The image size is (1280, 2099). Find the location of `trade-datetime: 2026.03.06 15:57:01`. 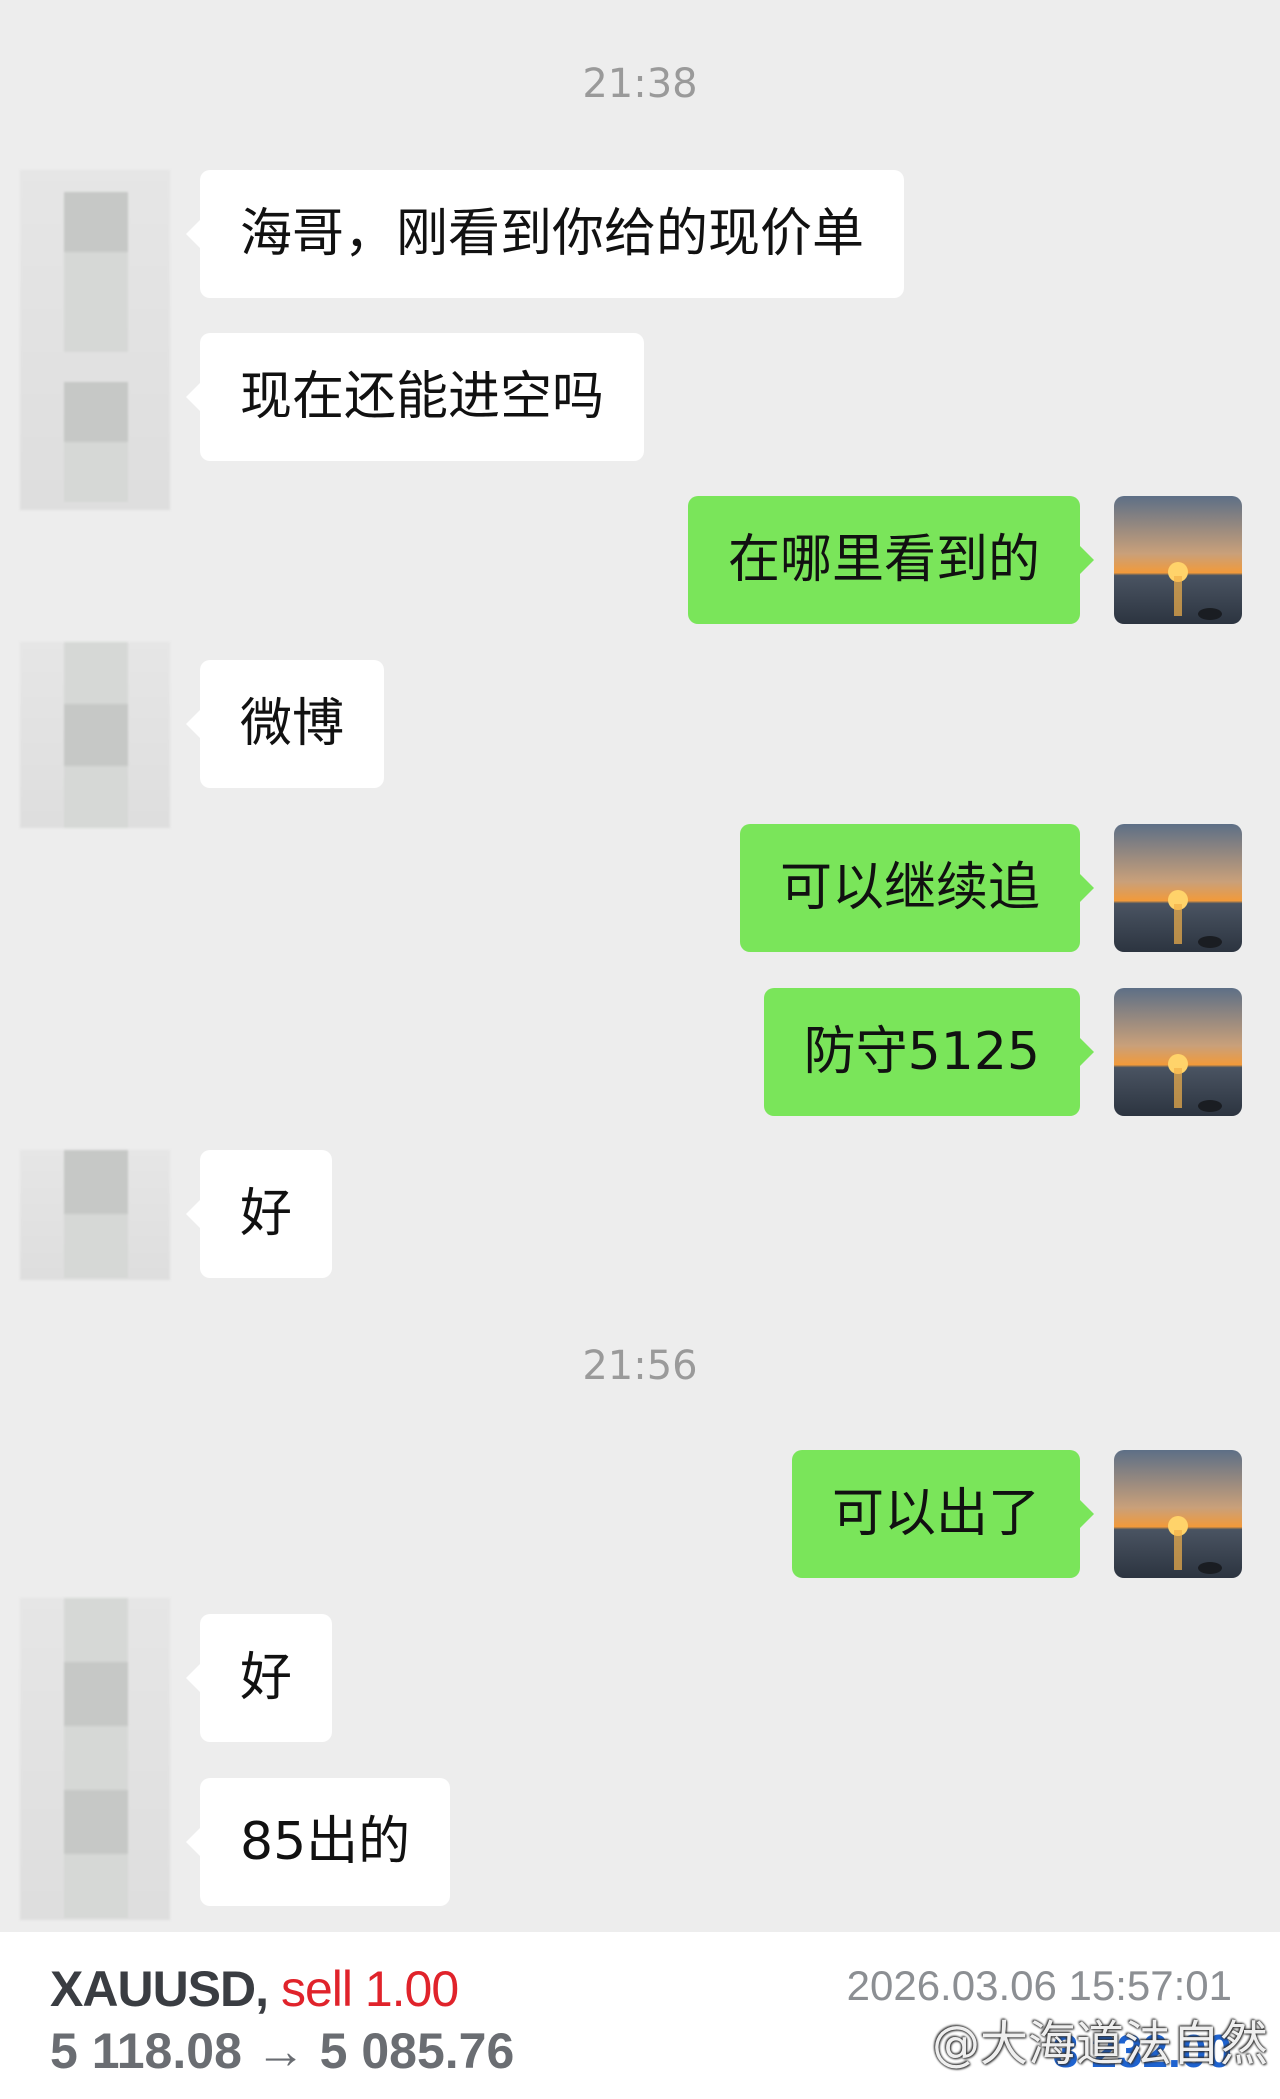

trade-datetime: 2026.03.06 15:57:01 is located at coordinates (1039, 1985).